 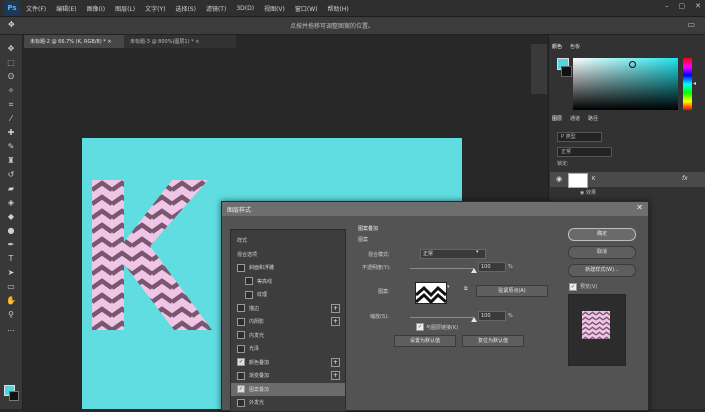 I want to click on style-row: 斜面和浮雕, so click(x=288, y=267).